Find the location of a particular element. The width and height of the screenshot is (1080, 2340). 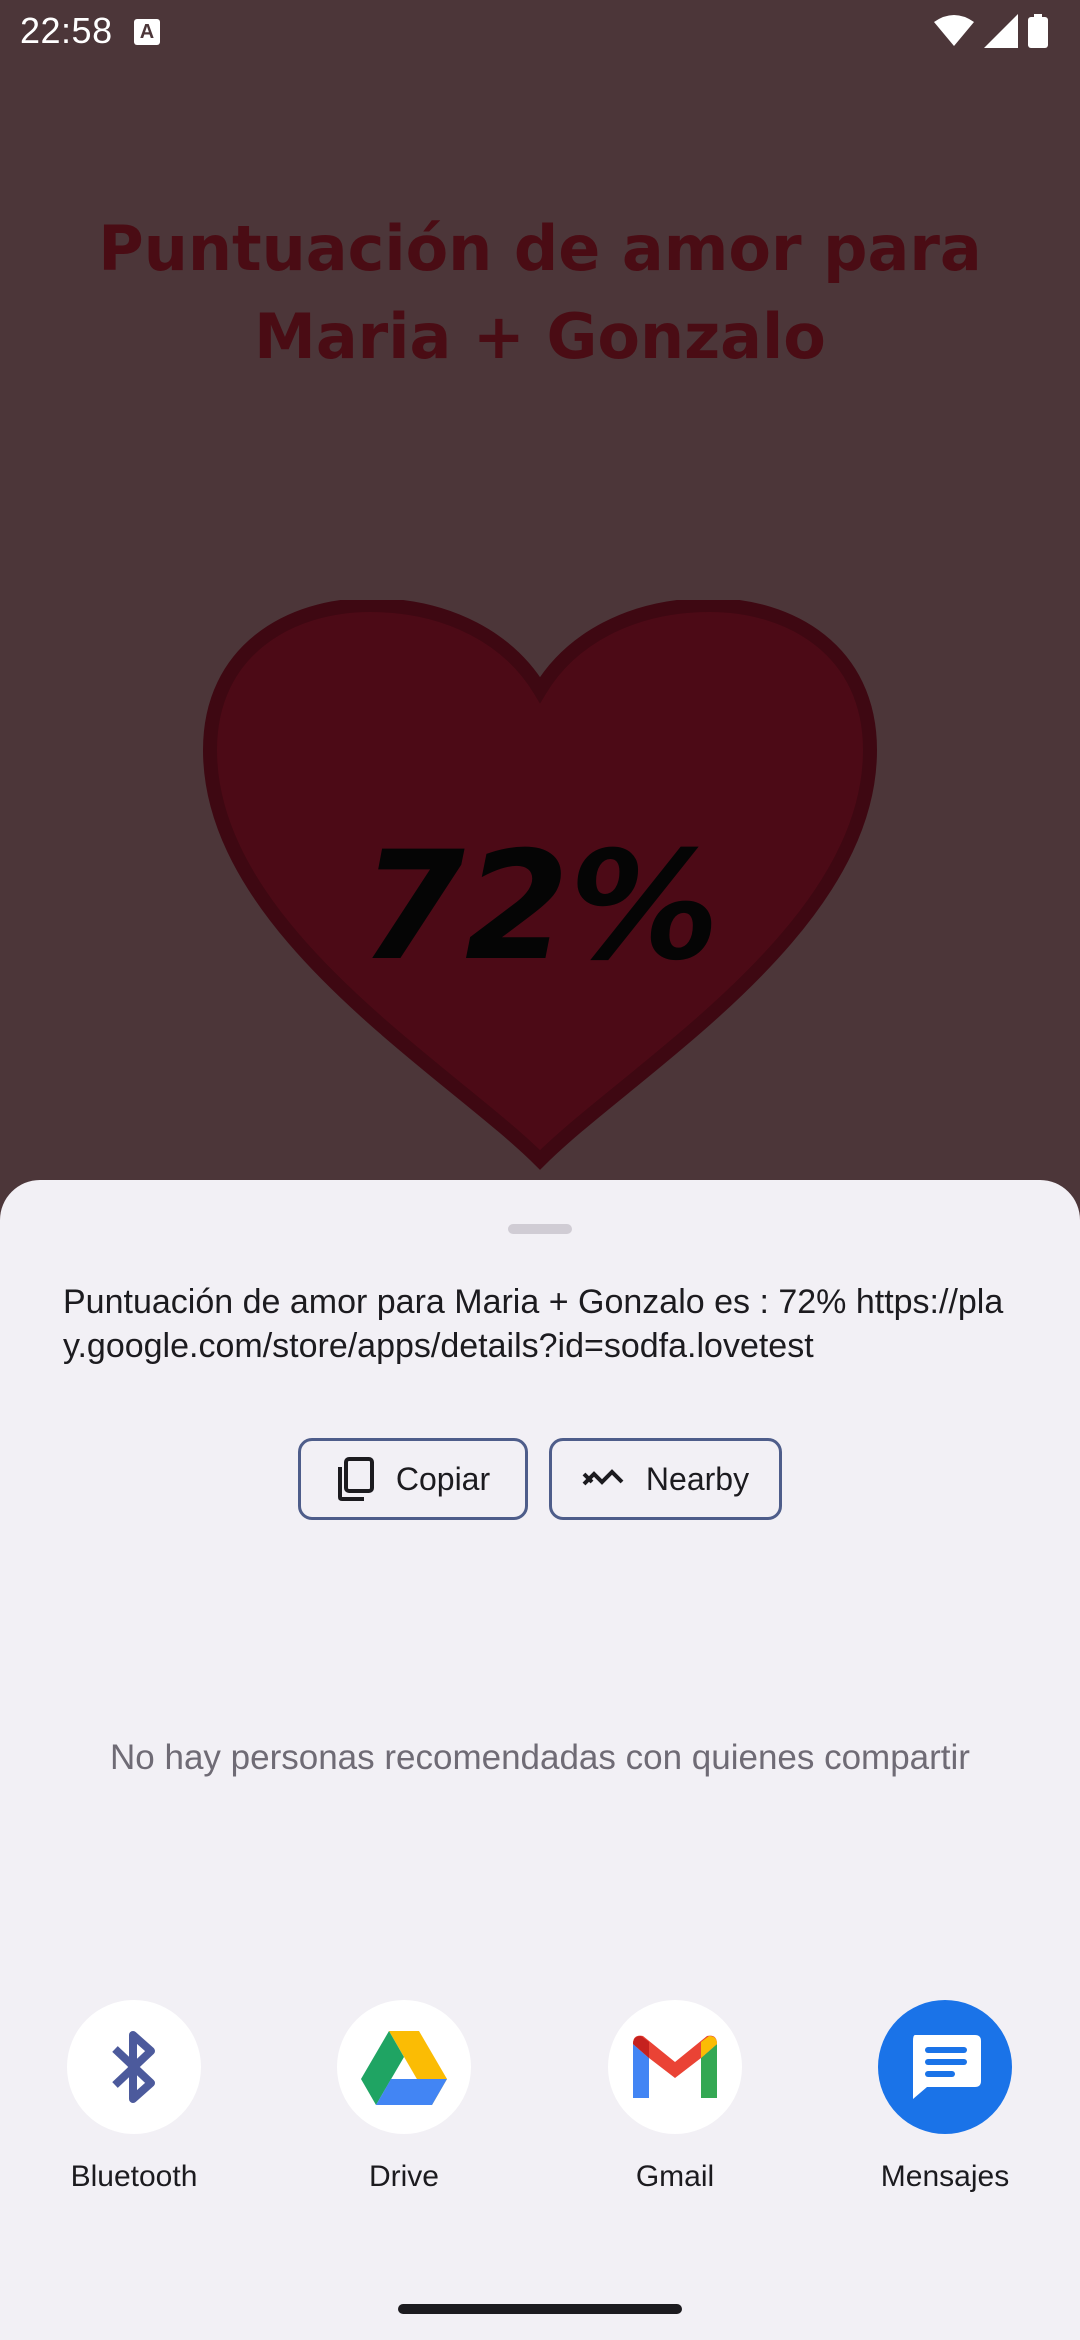

drive-label: Drive is located at coordinates (403, 2176).